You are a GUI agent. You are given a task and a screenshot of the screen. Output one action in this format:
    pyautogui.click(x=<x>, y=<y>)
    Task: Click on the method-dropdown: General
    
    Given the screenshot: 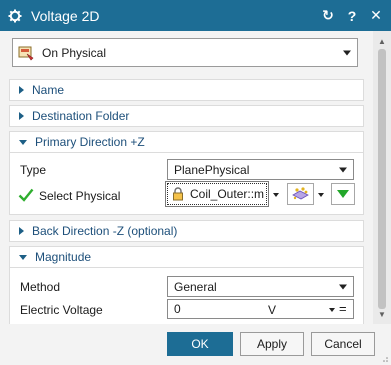 What is the action you would take?
    pyautogui.click(x=260, y=286)
    